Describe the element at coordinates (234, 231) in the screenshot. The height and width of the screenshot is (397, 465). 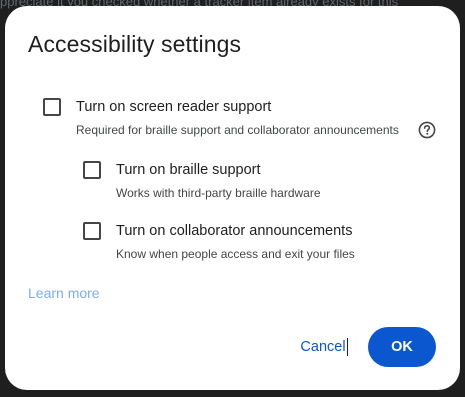
I see `collaborator-announcements-label: Turn on collaborator announcements` at that location.